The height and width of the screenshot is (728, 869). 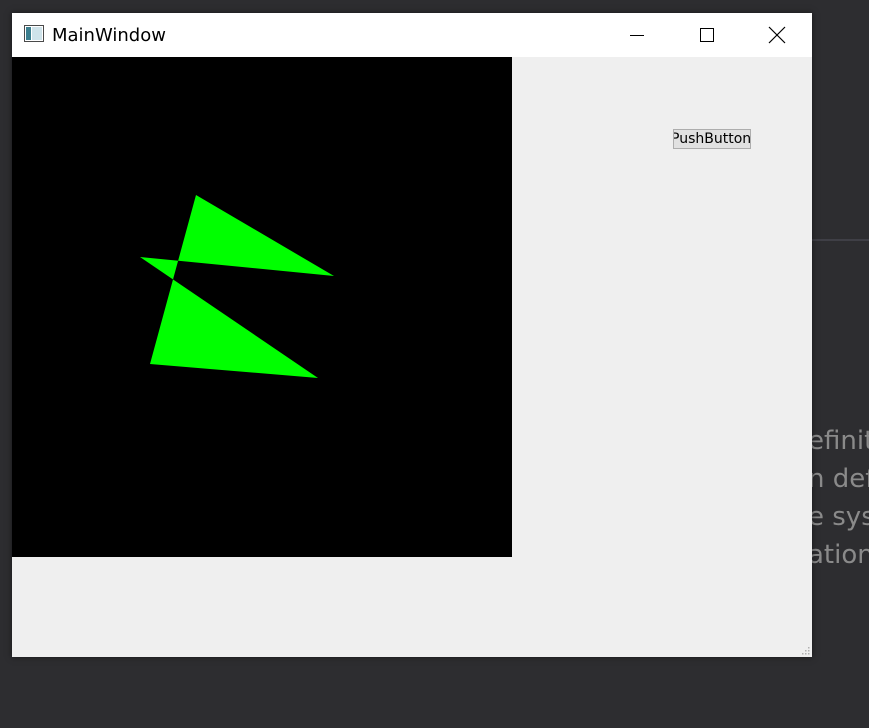 I want to click on background-text-line-2: n defi, so click(x=840, y=479).